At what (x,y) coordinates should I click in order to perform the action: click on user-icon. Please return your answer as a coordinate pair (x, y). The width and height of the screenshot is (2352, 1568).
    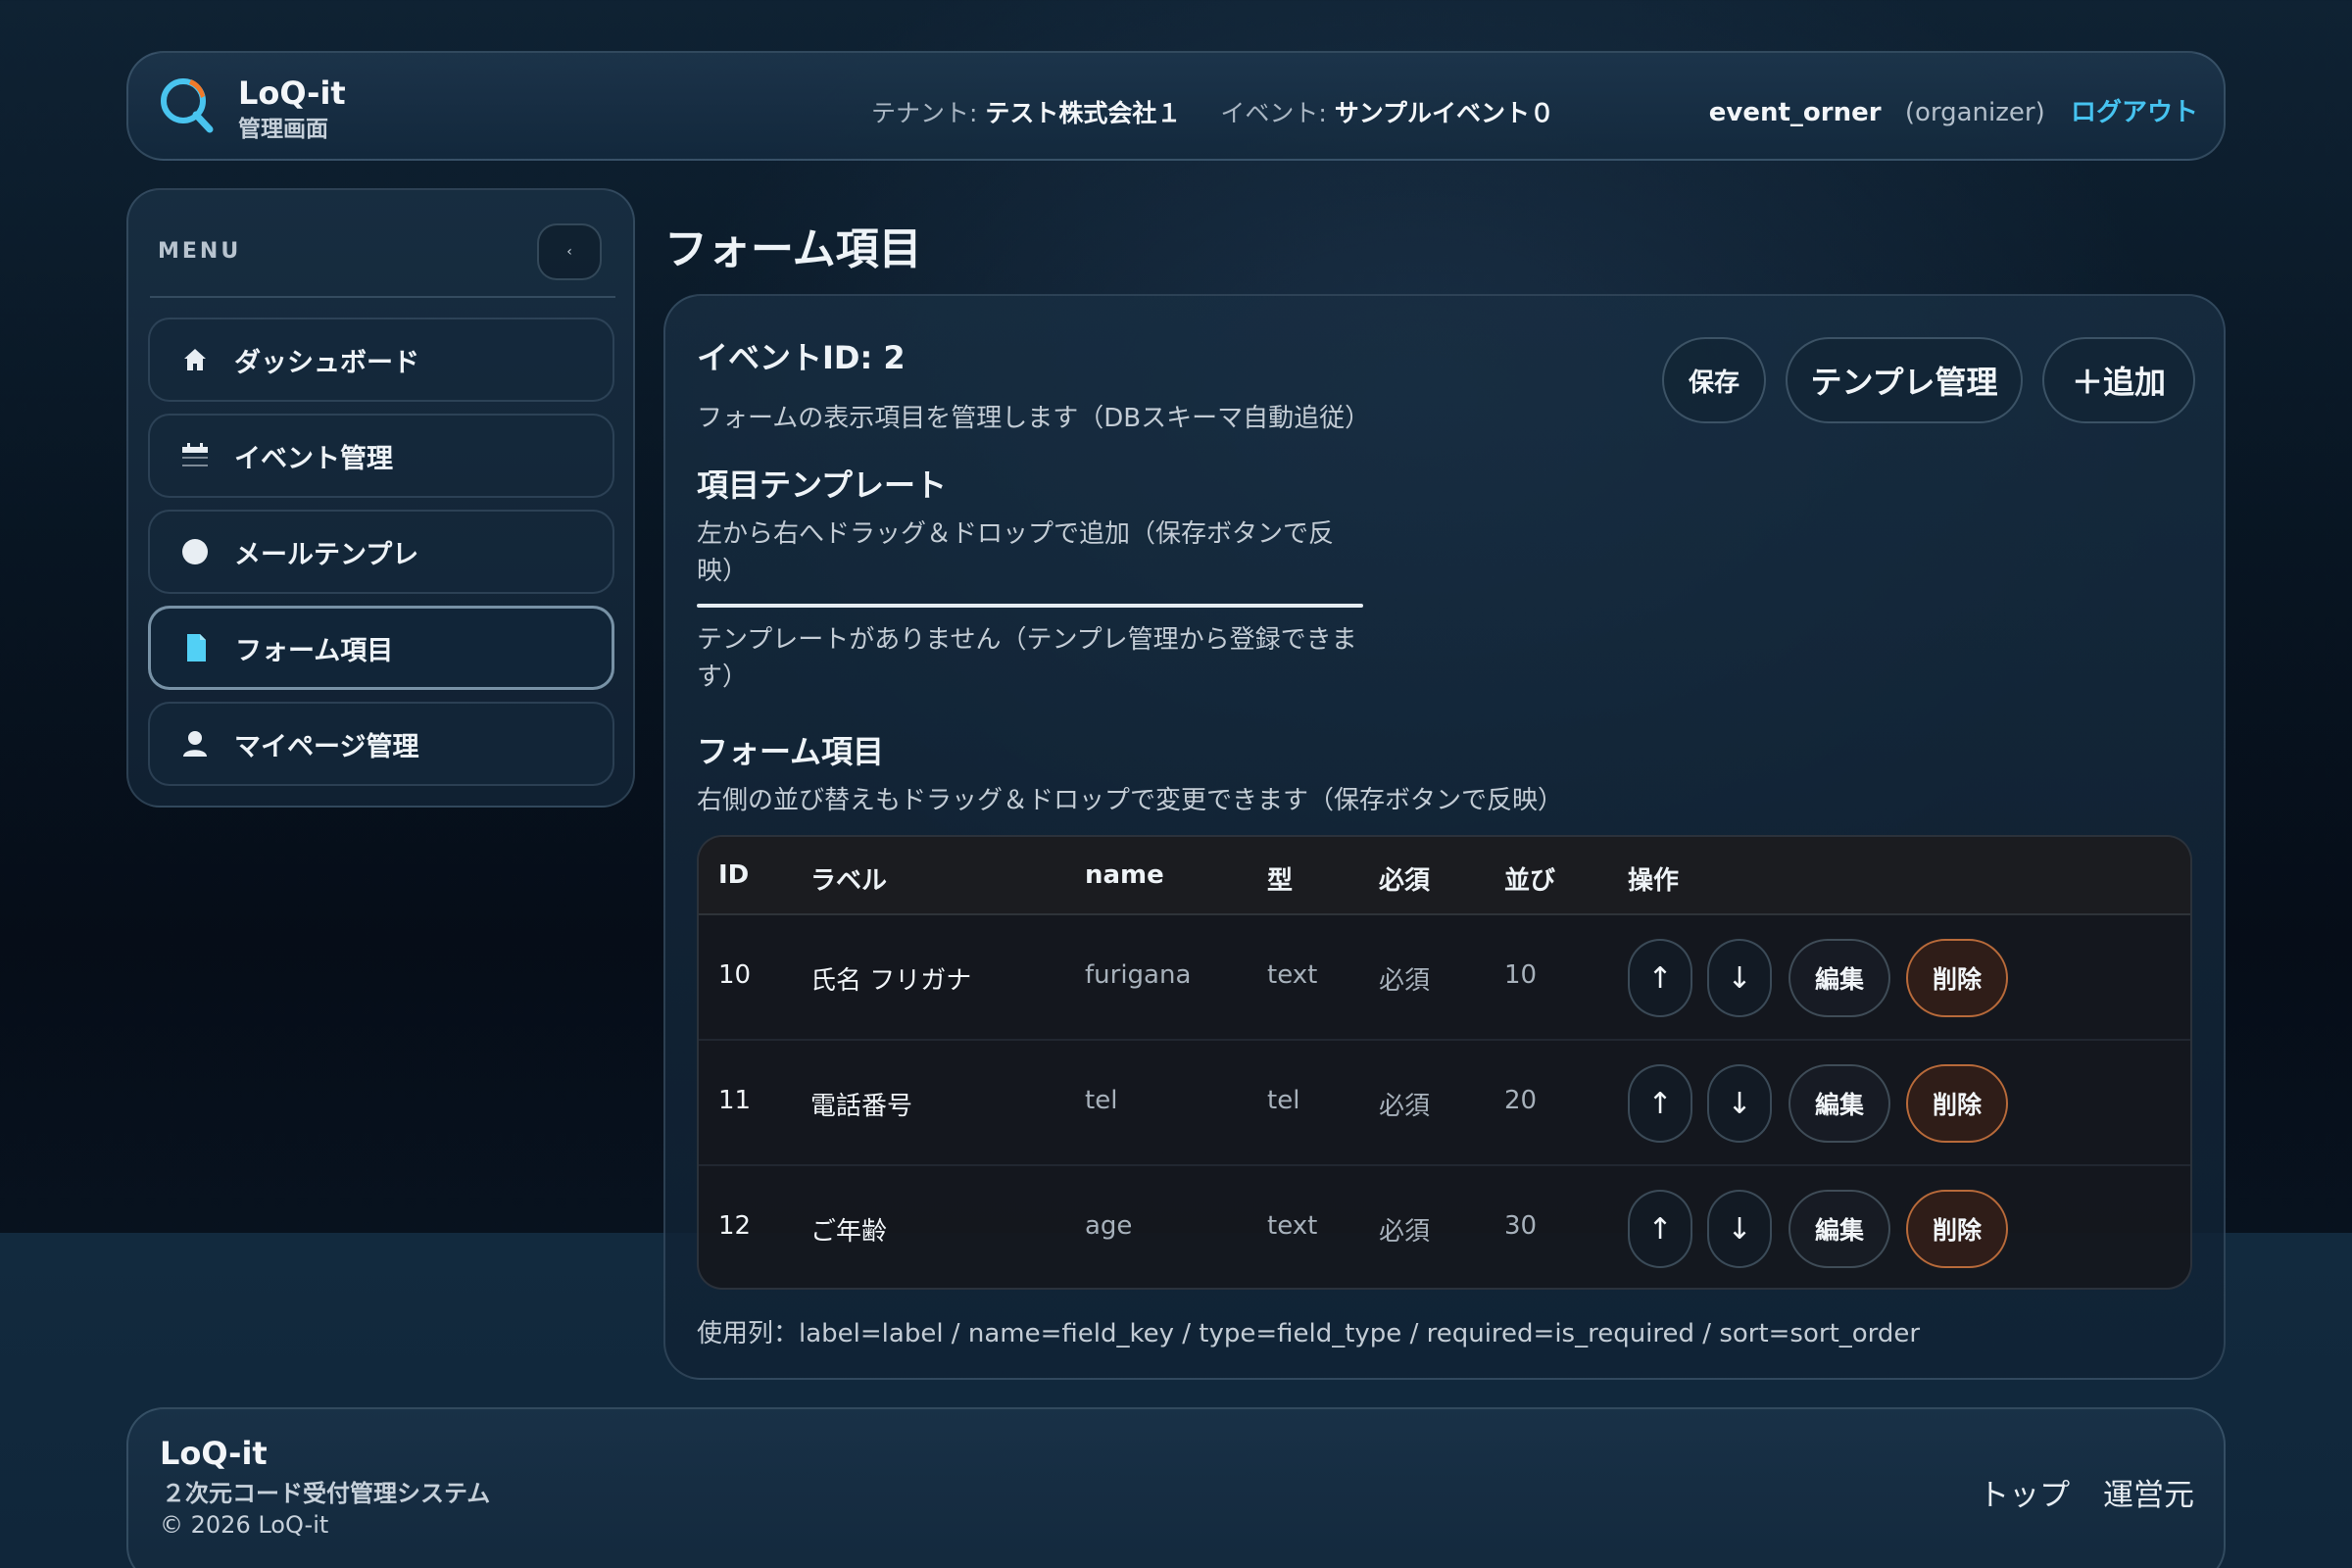
    Looking at the image, I should click on (195, 744).